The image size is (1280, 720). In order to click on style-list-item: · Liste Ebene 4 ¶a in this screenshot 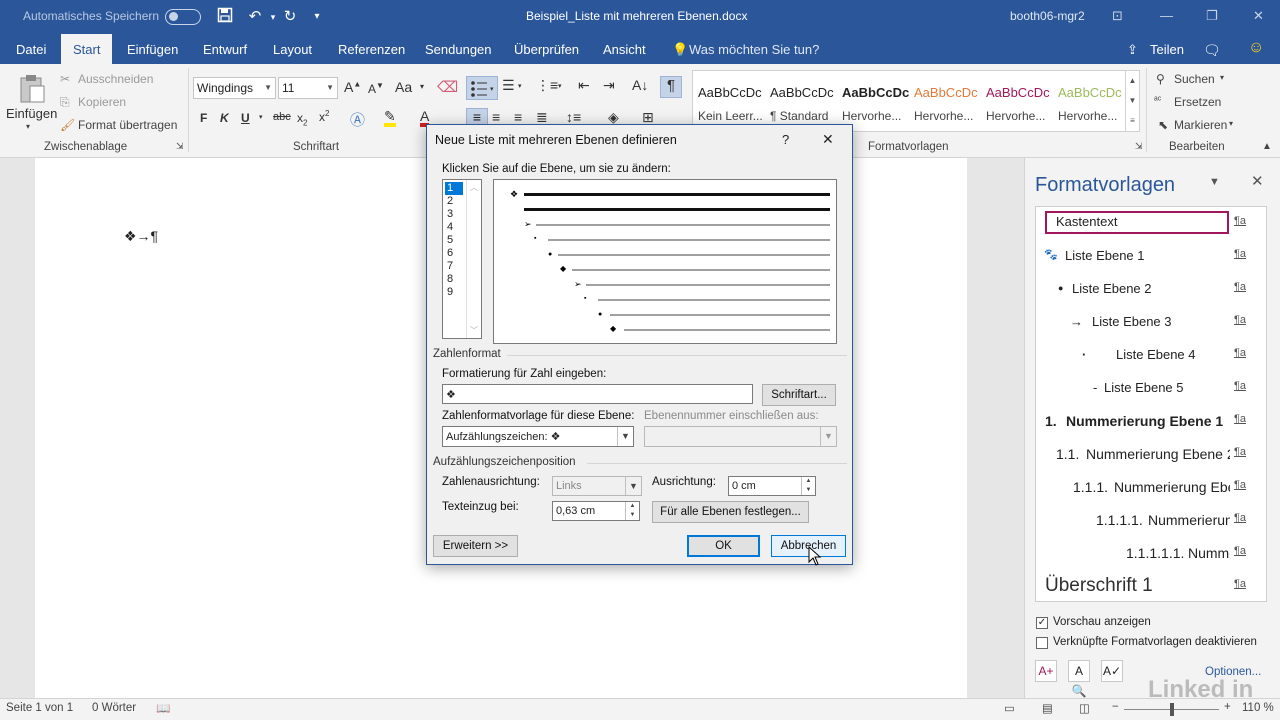, I will do `click(1151, 355)`.